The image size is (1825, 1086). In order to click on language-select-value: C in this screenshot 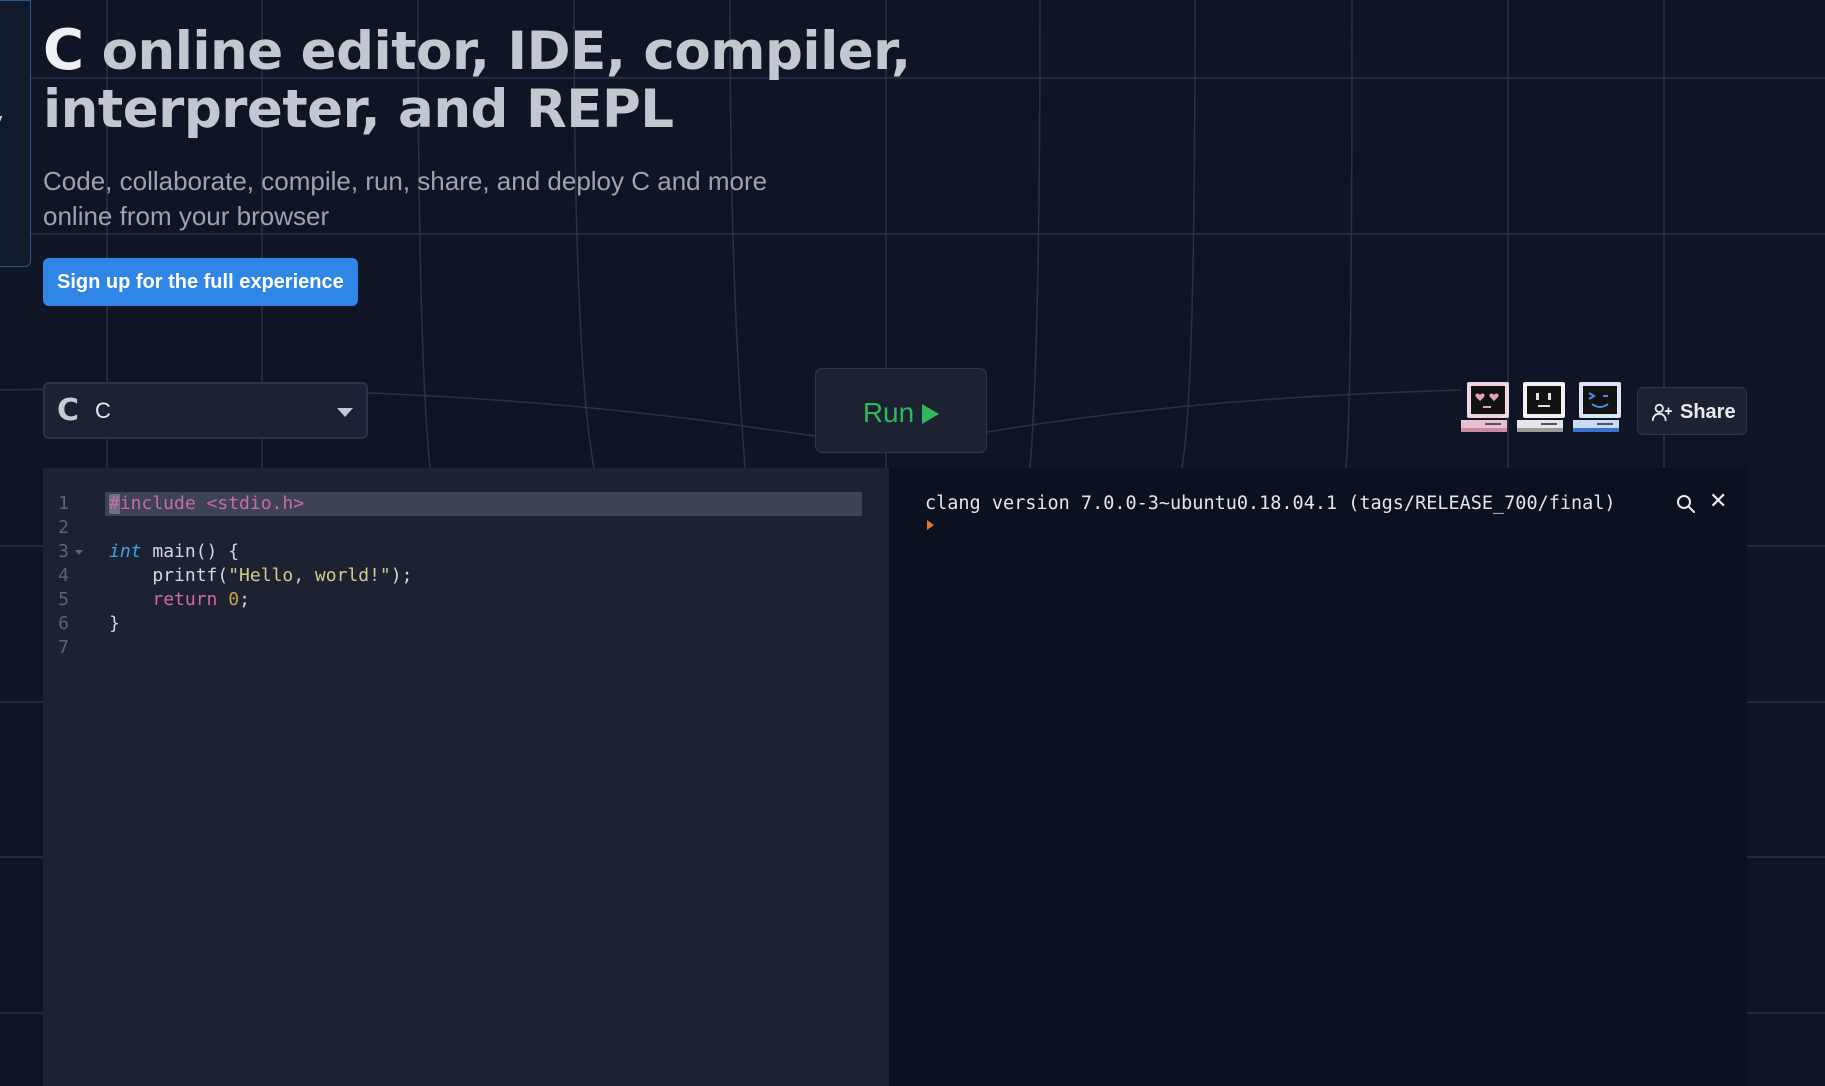, I will do `click(103, 410)`.